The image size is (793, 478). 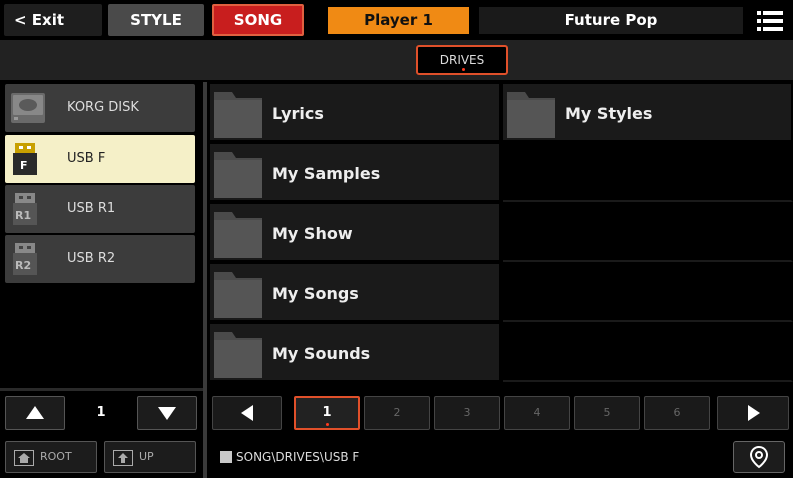 I want to click on drive-item-usb-r1: R1 USB R1, so click(x=100, y=209).